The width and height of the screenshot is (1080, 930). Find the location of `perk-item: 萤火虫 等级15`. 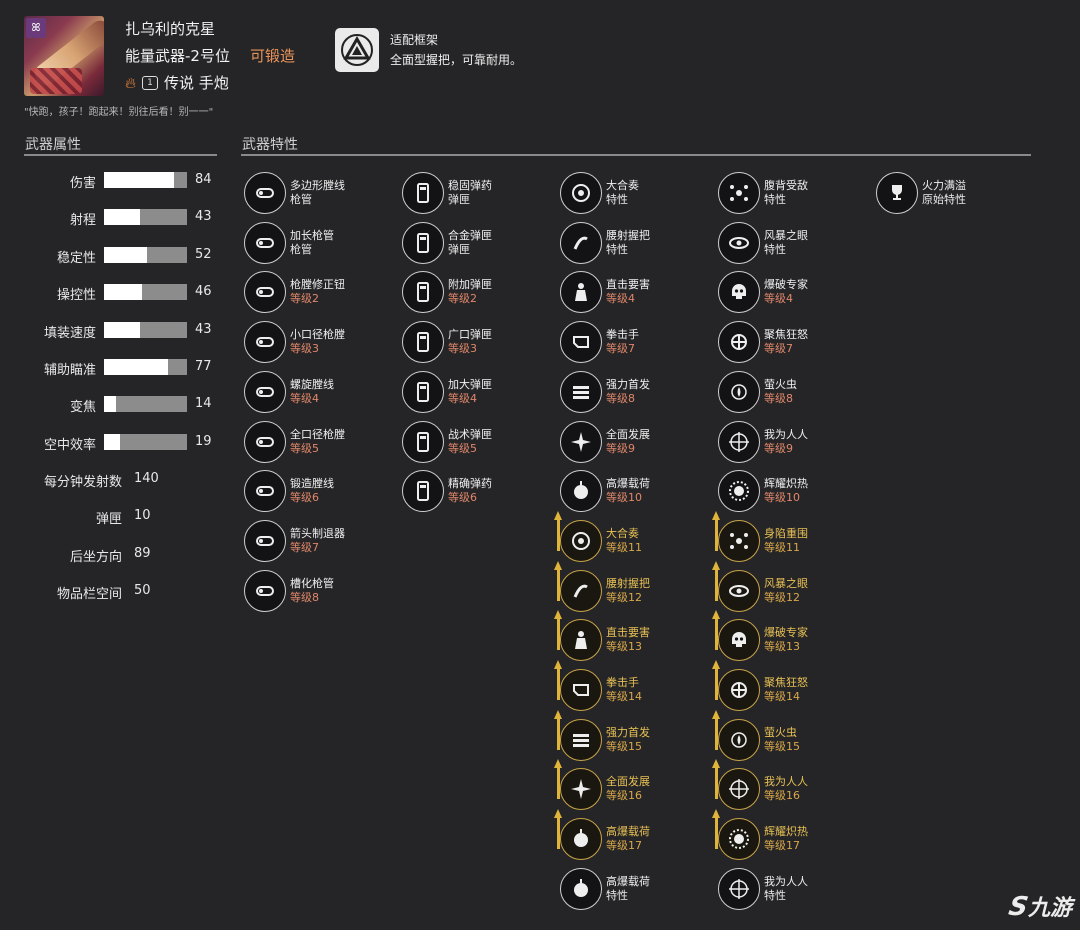

perk-item: 萤火虫 等级15 is located at coordinates (756, 735).